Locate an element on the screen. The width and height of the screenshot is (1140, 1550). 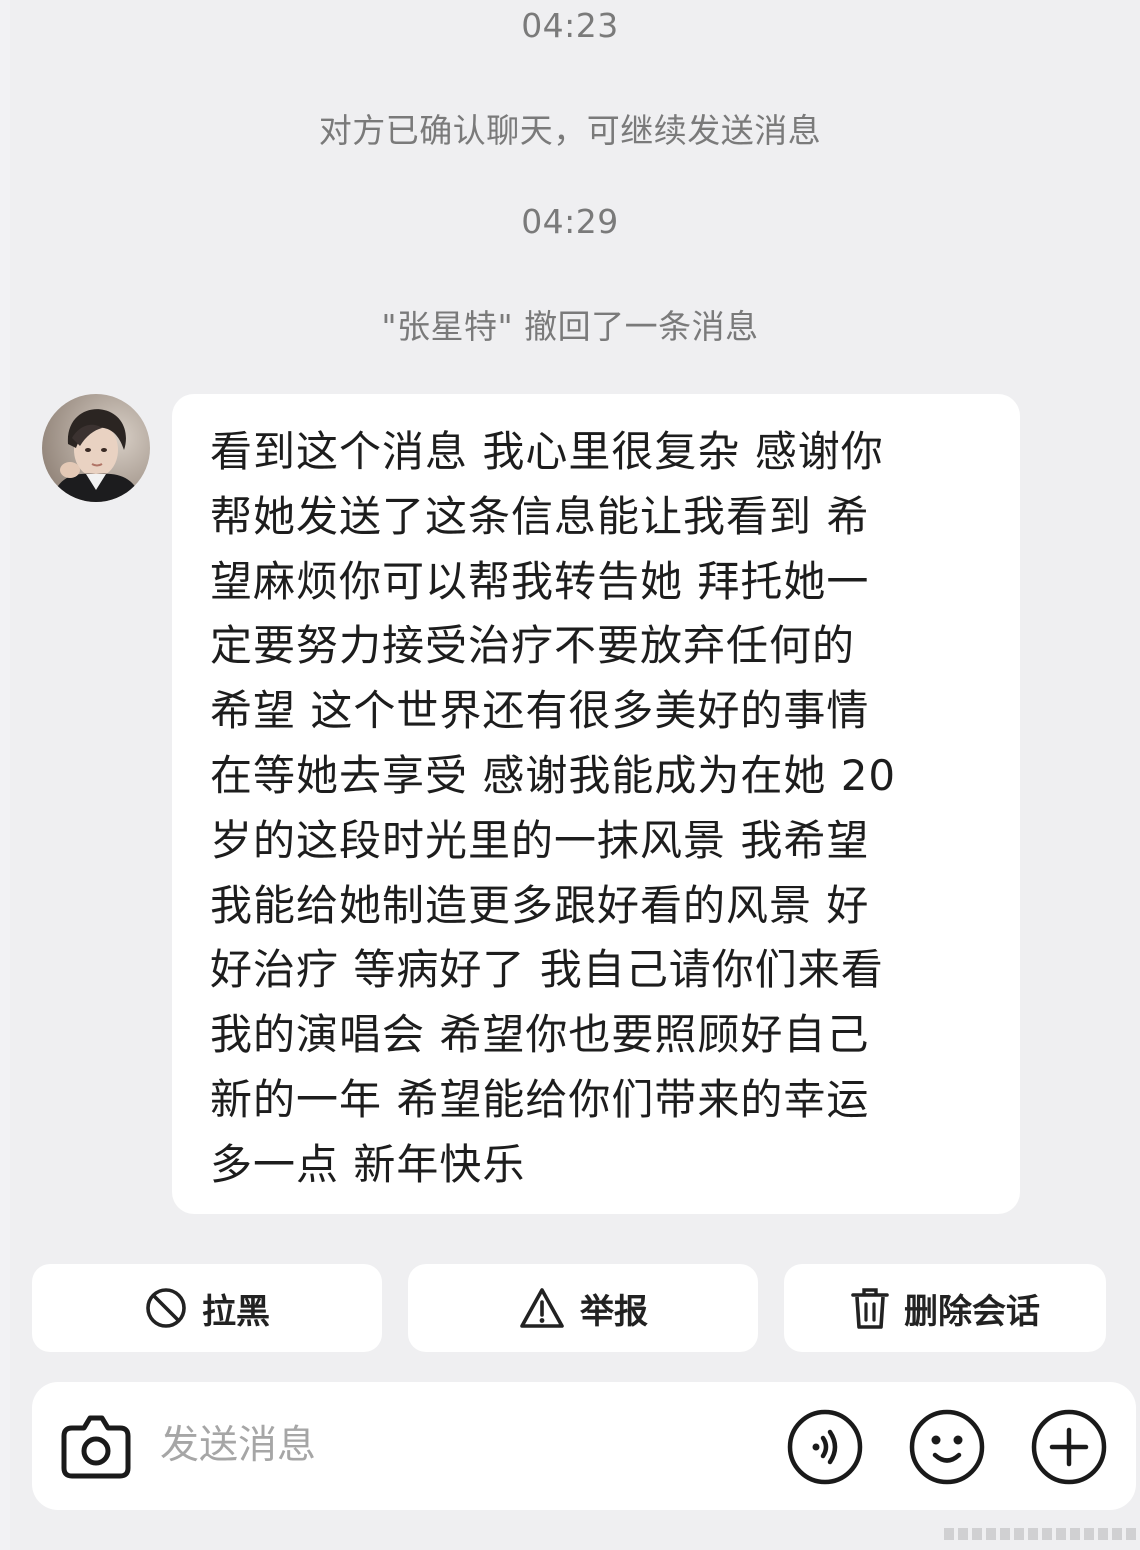
voice-button is located at coordinates (825, 1447).